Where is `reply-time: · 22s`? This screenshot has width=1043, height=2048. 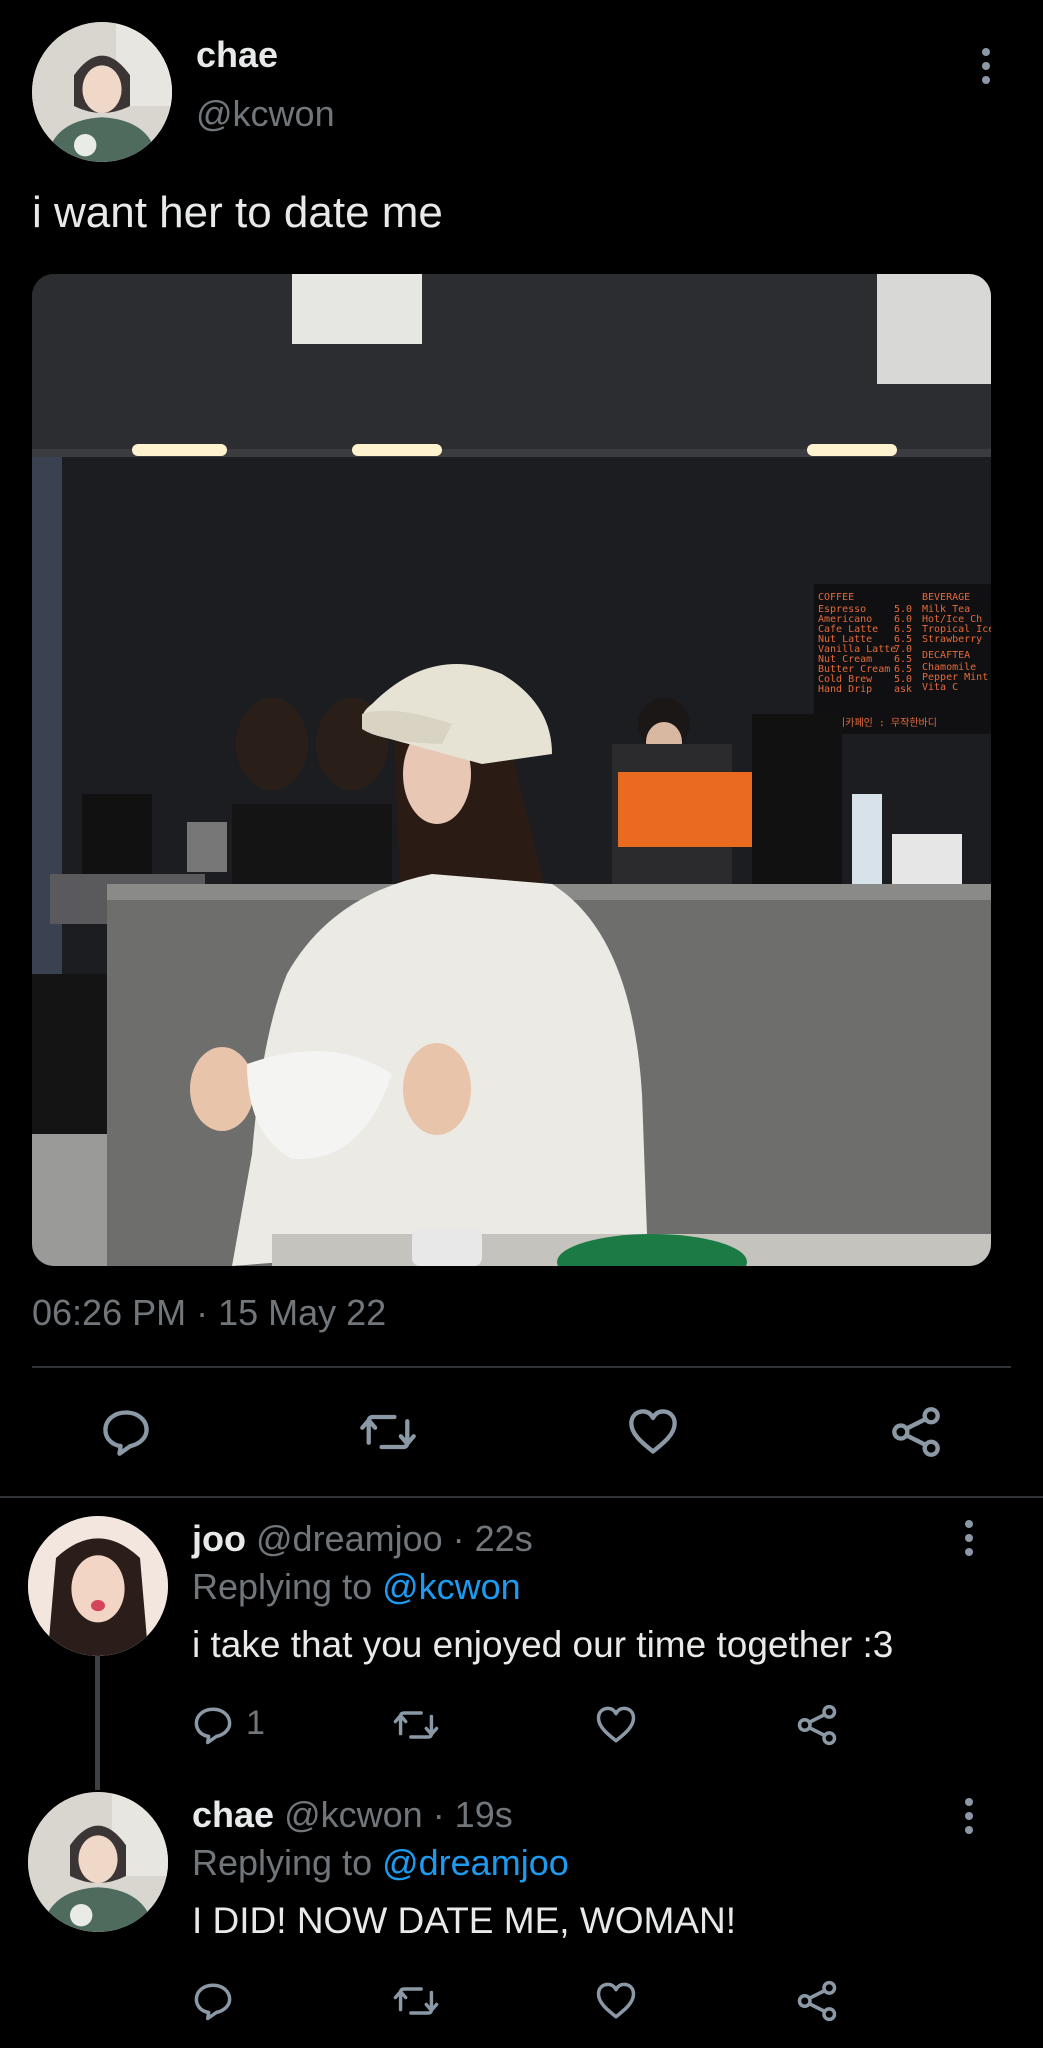 reply-time: · 22s is located at coordinates (493, 1538).